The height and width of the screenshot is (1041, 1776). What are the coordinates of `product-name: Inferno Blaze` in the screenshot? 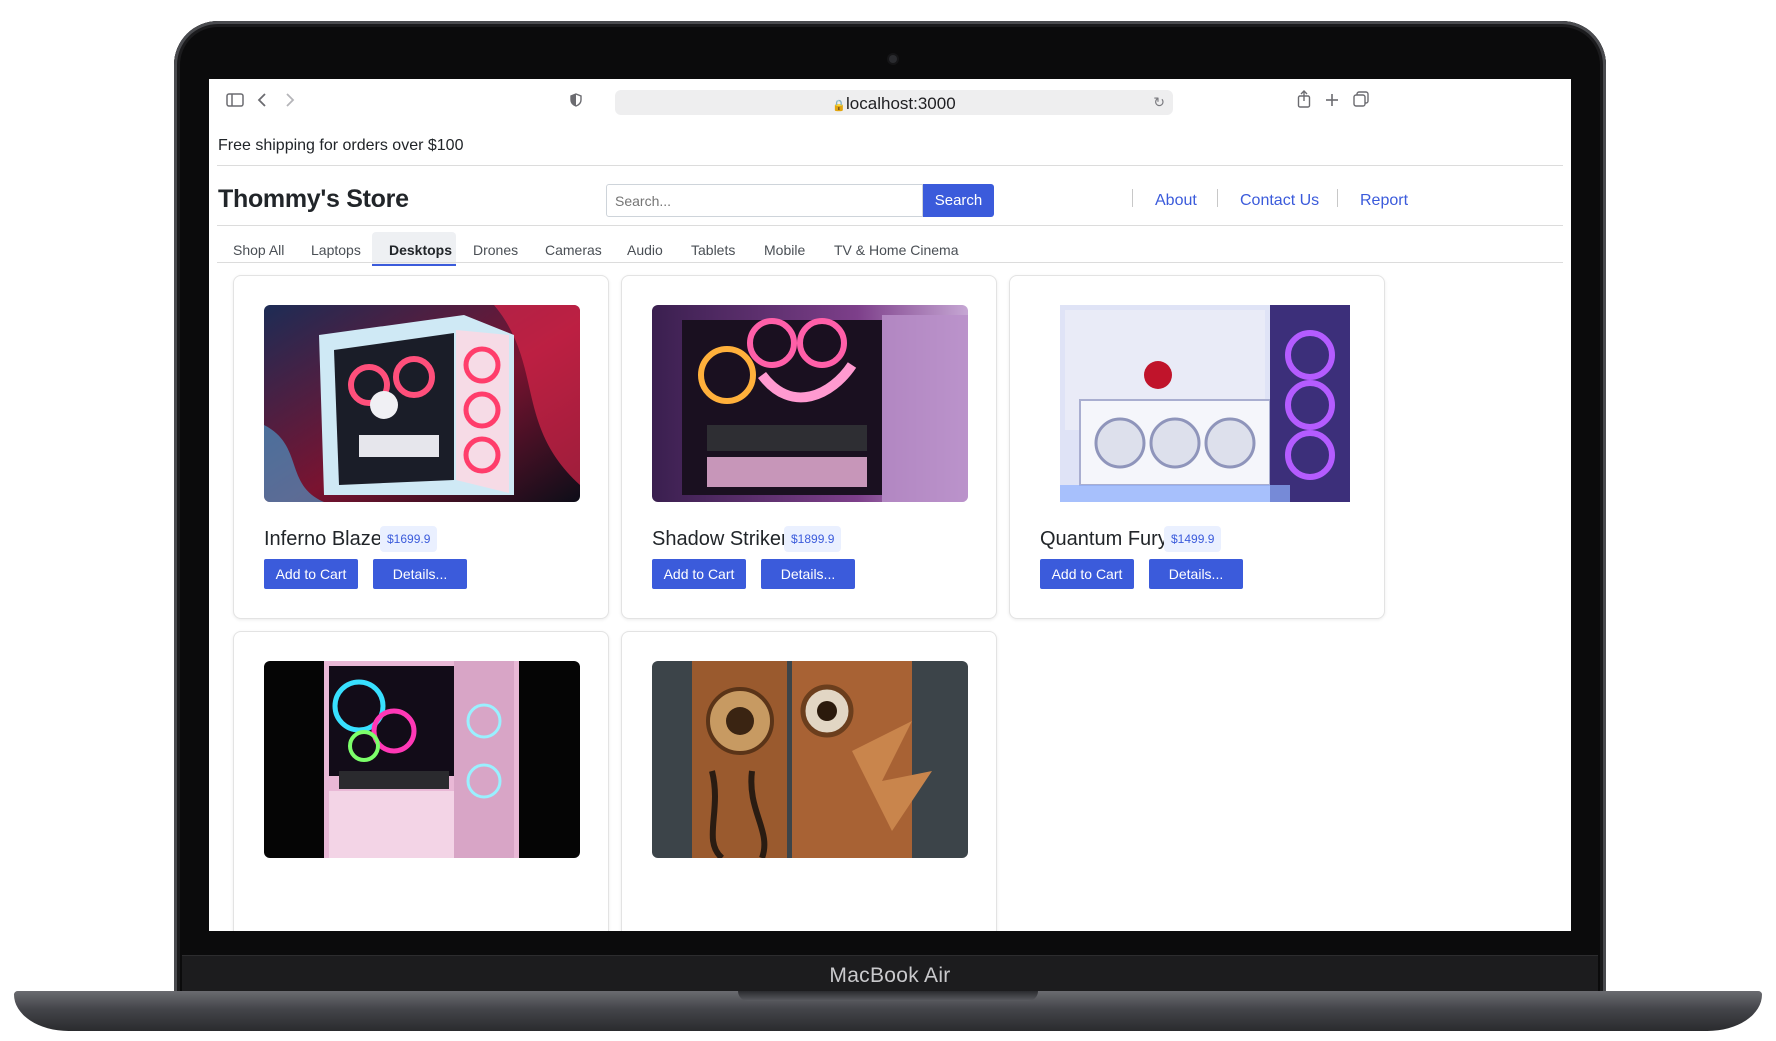 It's located at (323, 539).